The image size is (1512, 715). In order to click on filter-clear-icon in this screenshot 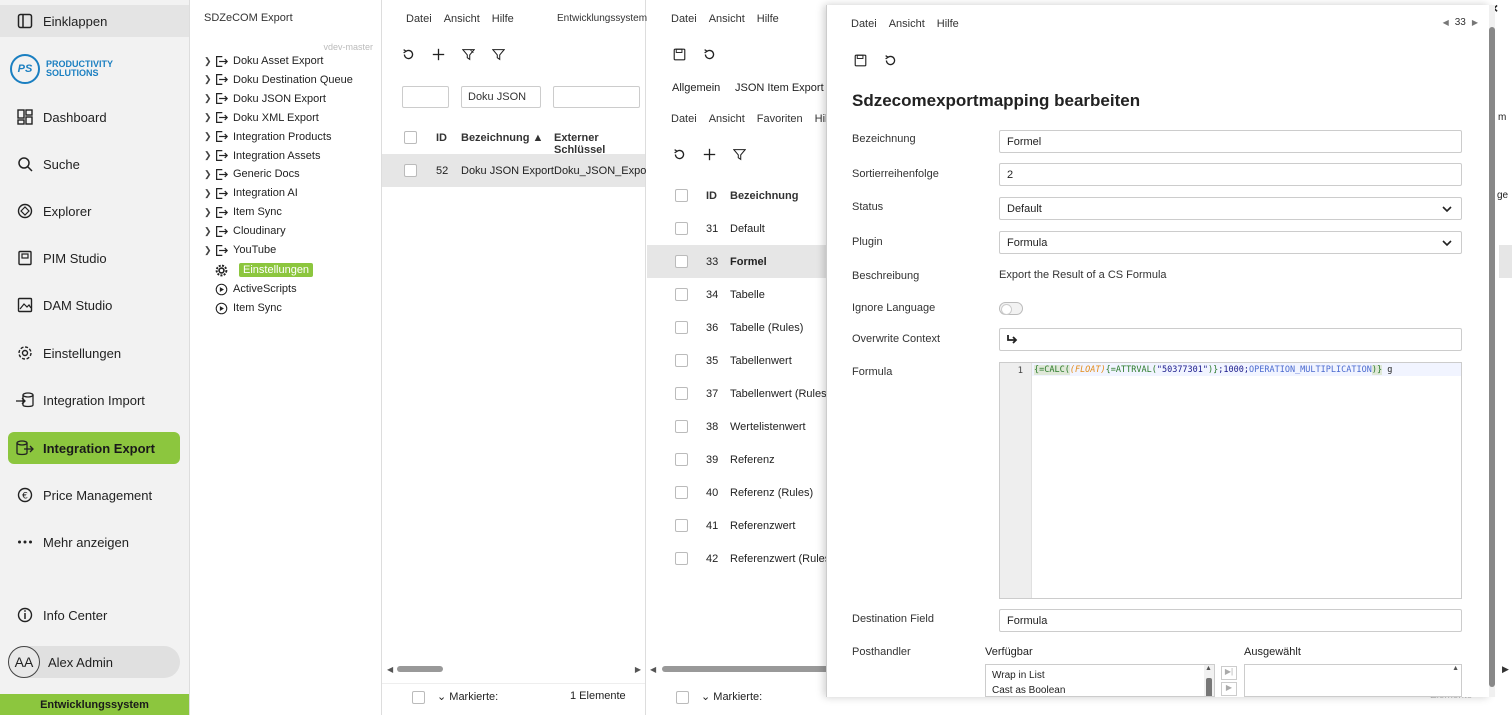, I will do `click(468, 54)`.